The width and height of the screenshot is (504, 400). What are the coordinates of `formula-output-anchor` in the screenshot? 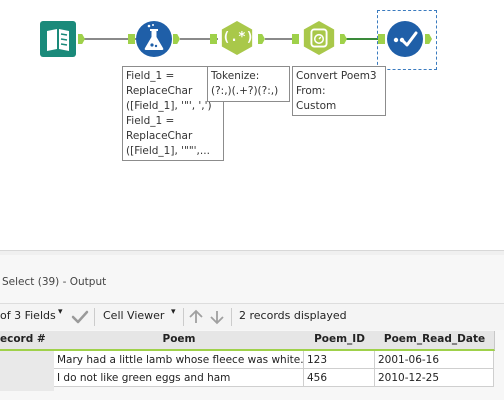 It's located at (176, 39).